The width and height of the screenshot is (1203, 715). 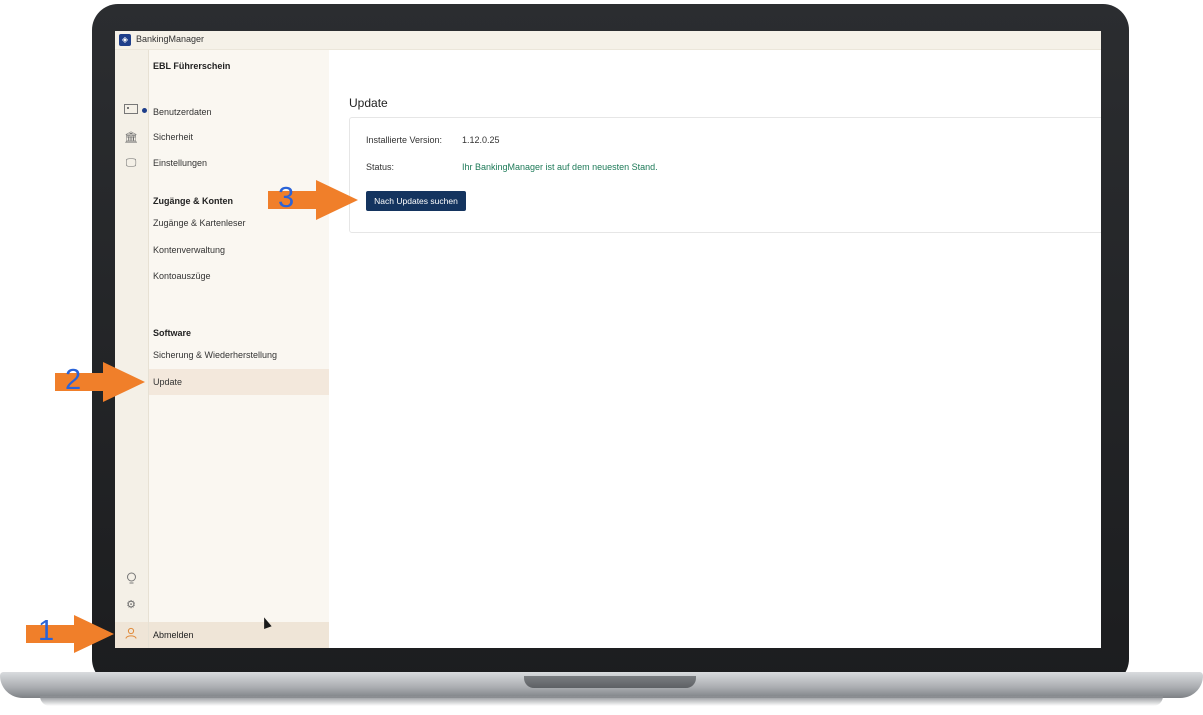 What do you see at coordinates (131, 605) in the screenshot?
I see `settings-icon: ⚙` at bounding box center [131, 605].